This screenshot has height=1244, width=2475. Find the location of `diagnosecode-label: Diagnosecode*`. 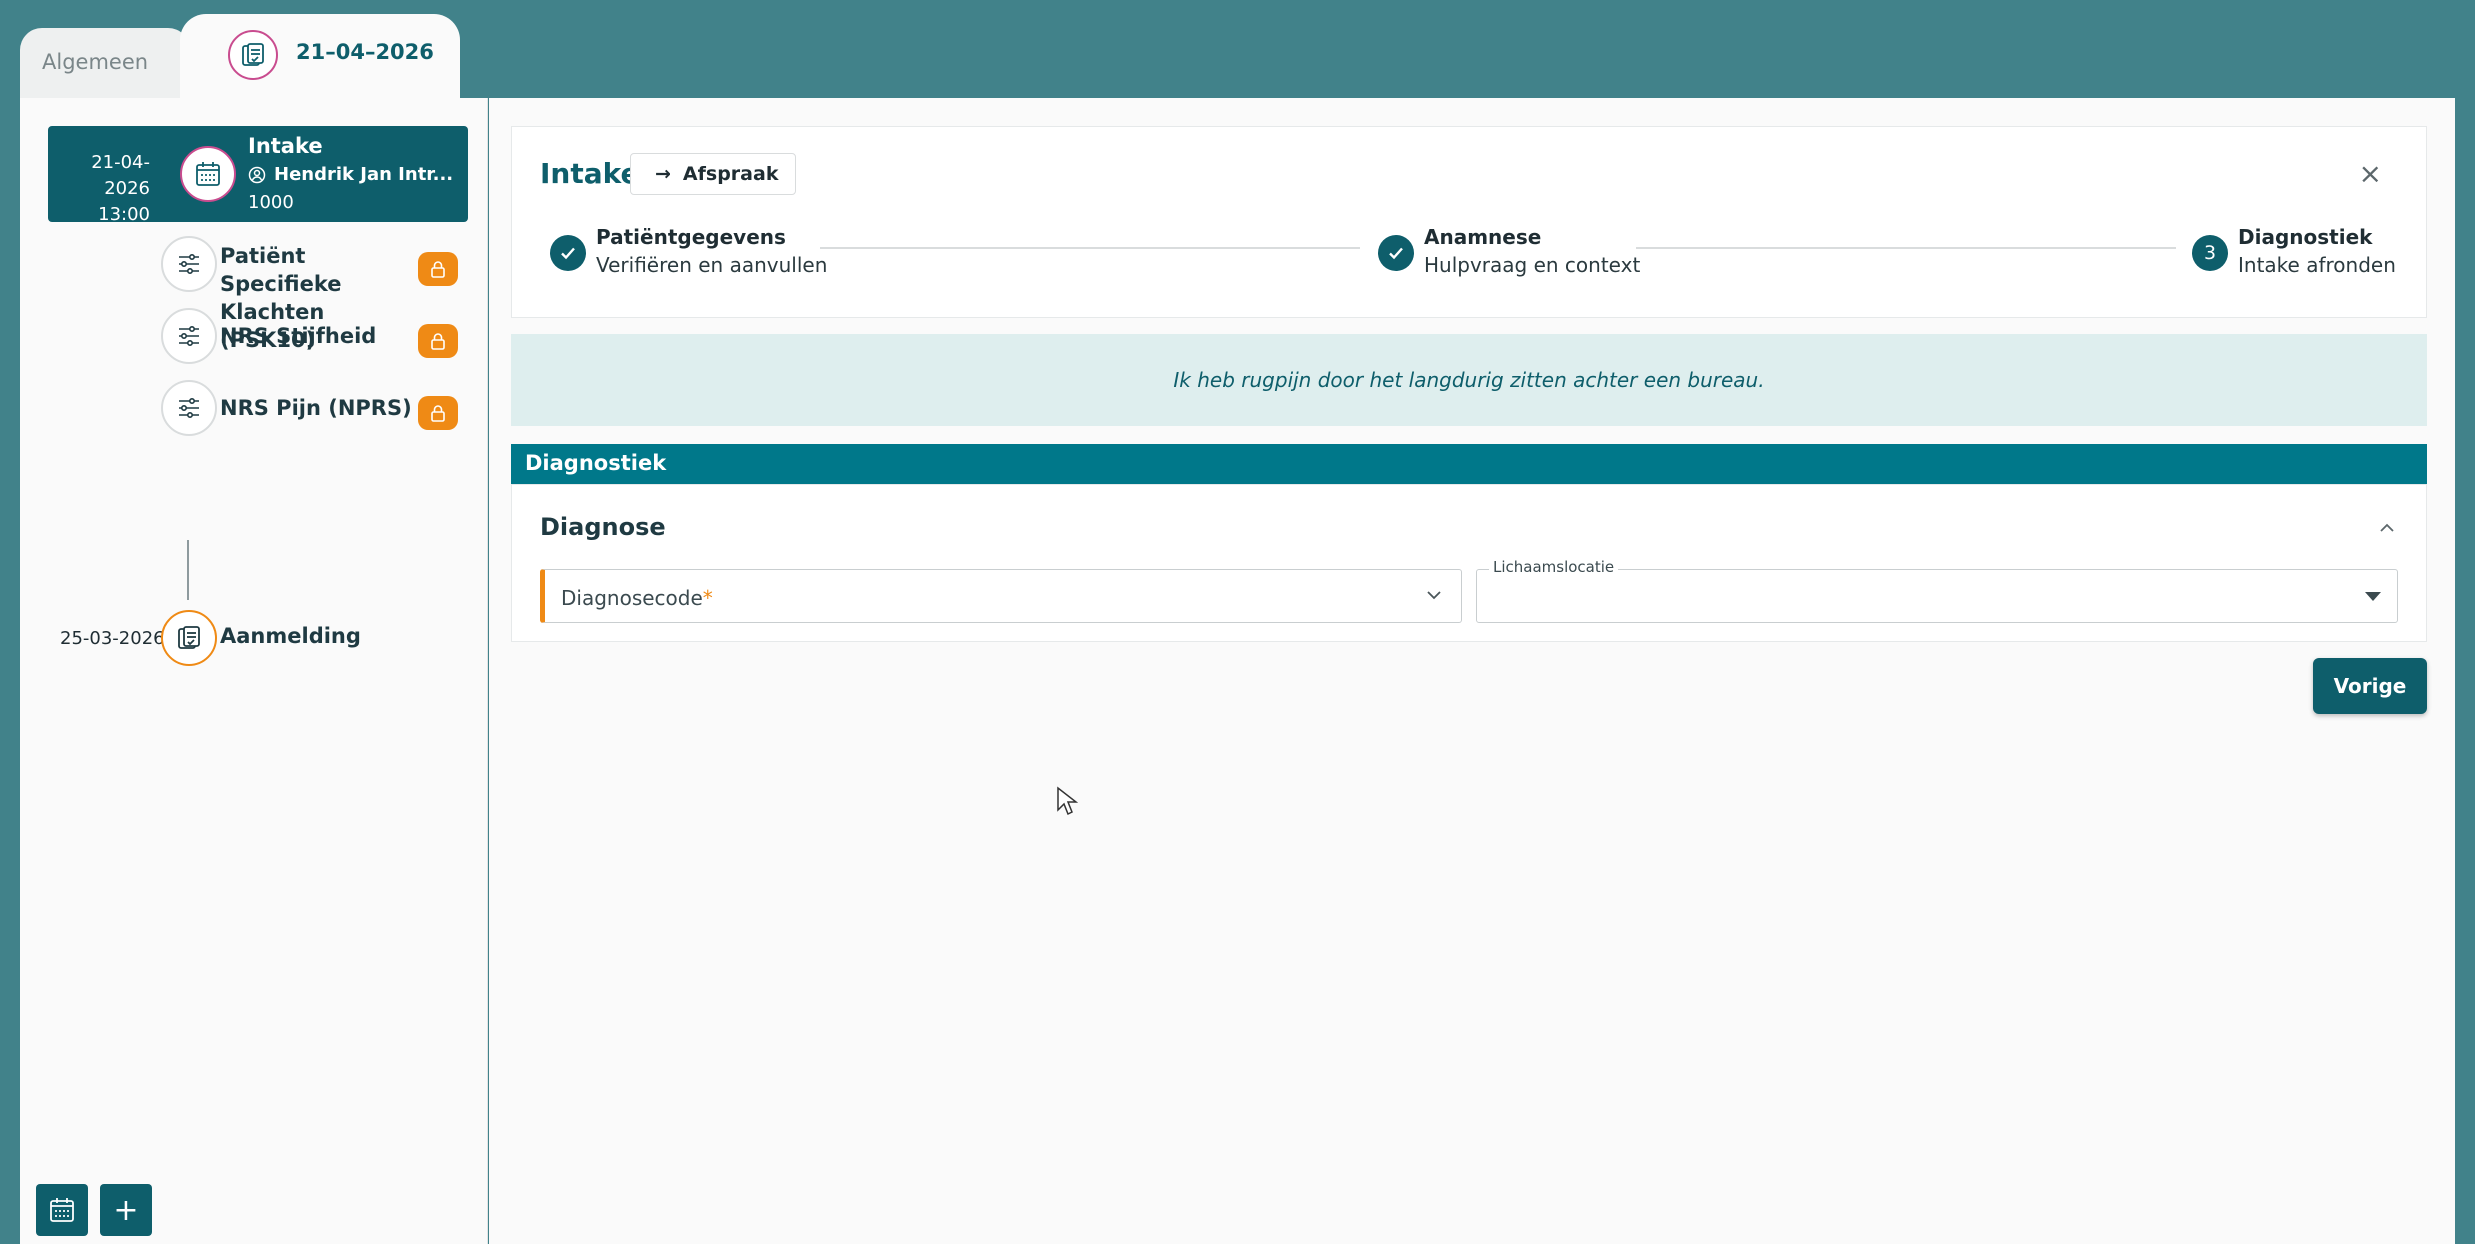

diagnosecode-label: Diagnosecode* is located at coordinates (637, 598).